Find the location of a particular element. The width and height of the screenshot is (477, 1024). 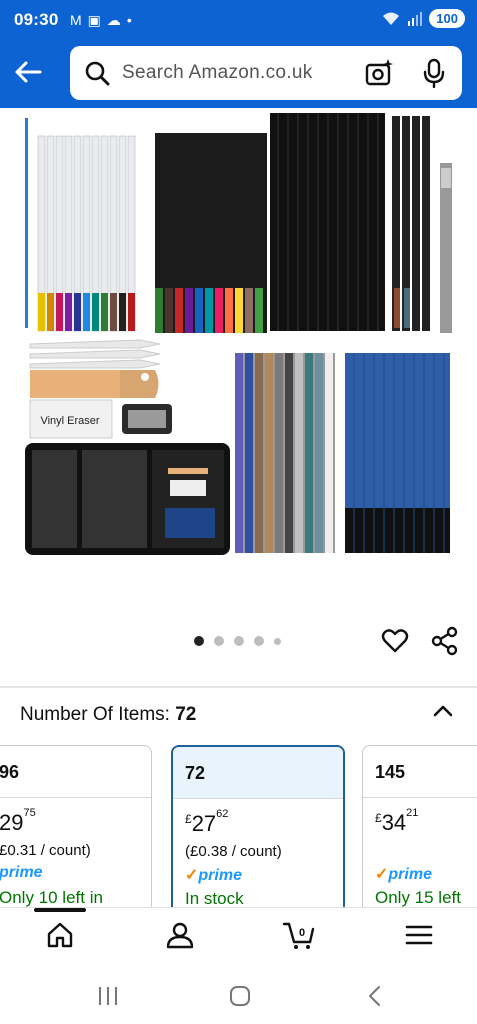

sharpener is located at coordinates (147, 419).